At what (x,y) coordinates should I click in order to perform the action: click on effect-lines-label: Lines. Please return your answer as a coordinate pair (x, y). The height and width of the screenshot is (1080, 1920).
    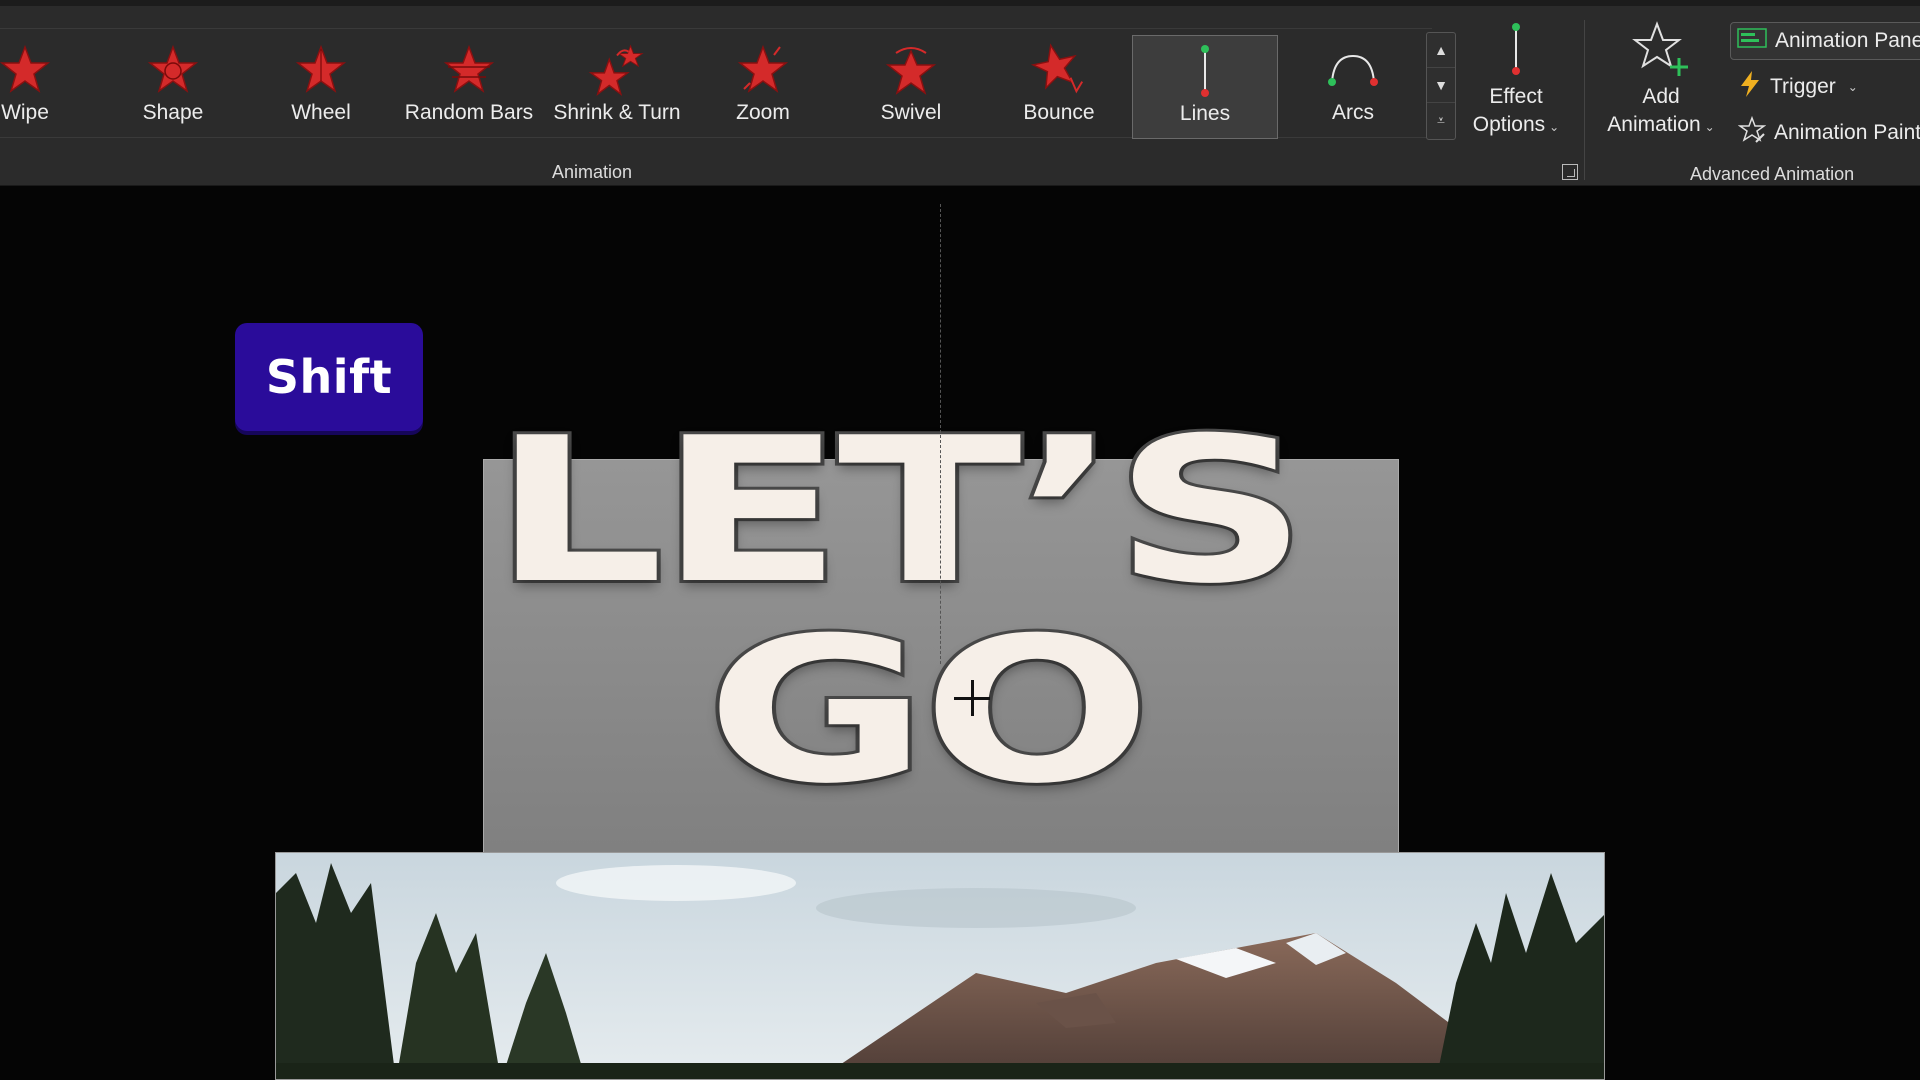
    Looking at the image, I should click on (1205, 113).